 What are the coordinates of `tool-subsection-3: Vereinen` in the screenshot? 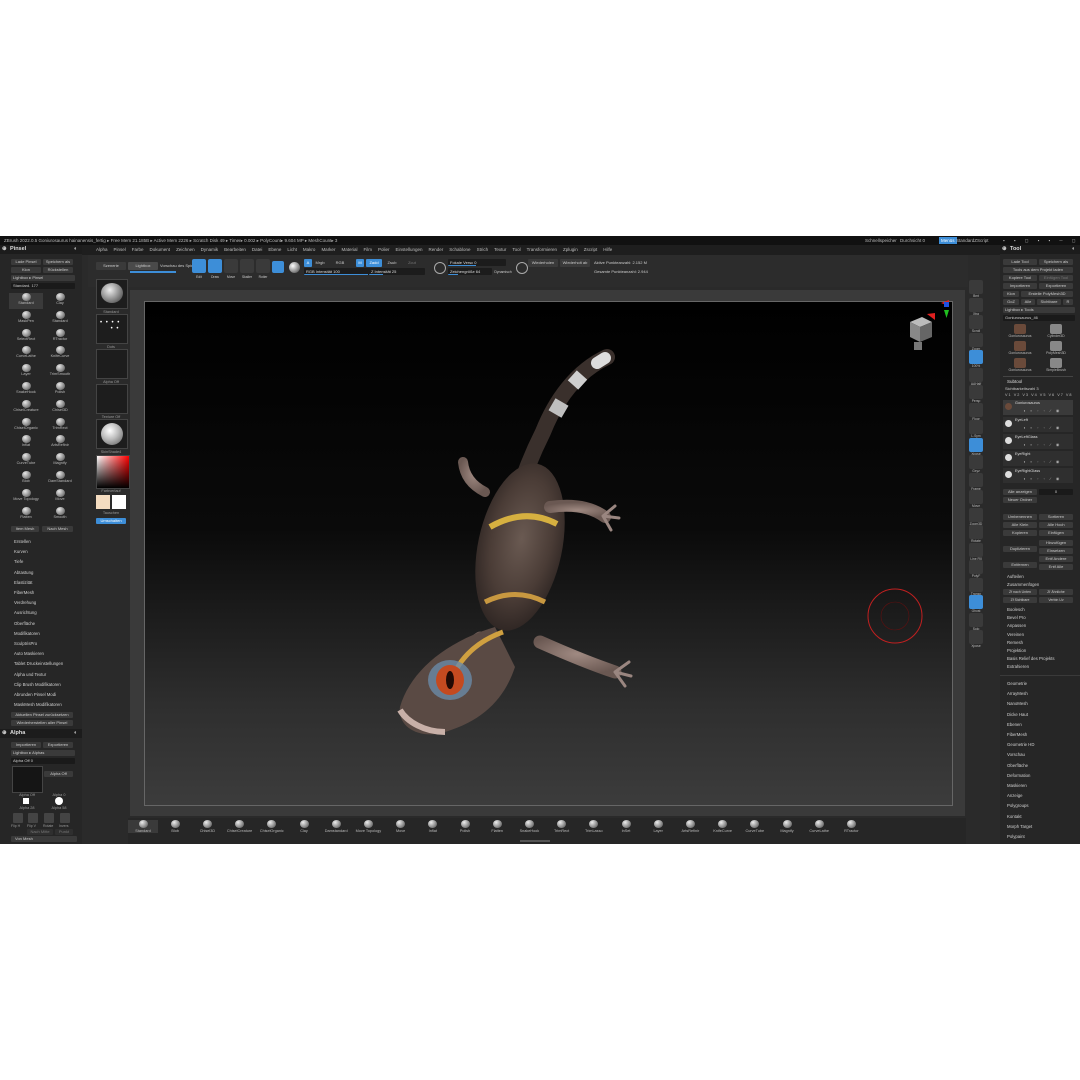 It's located at (1015, 634).